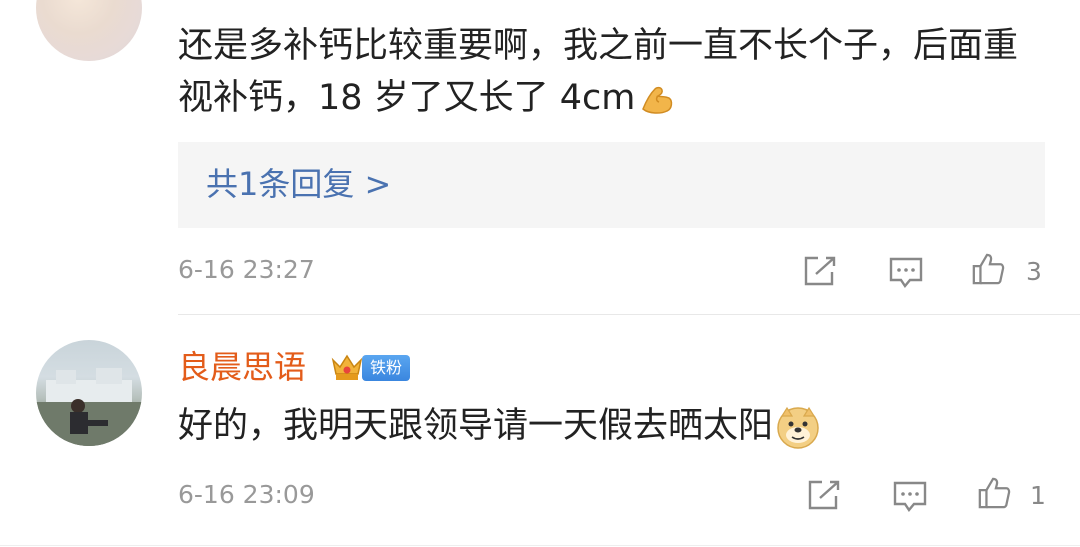  What do you see at coordinates (598, 72) in the screenshot?
I see `comment-text: 还是多补钙比较重要啊，我之前一直不长个子，后面重视补钙，18 岁了又长了 4cm` at bounding box center [598, 72].